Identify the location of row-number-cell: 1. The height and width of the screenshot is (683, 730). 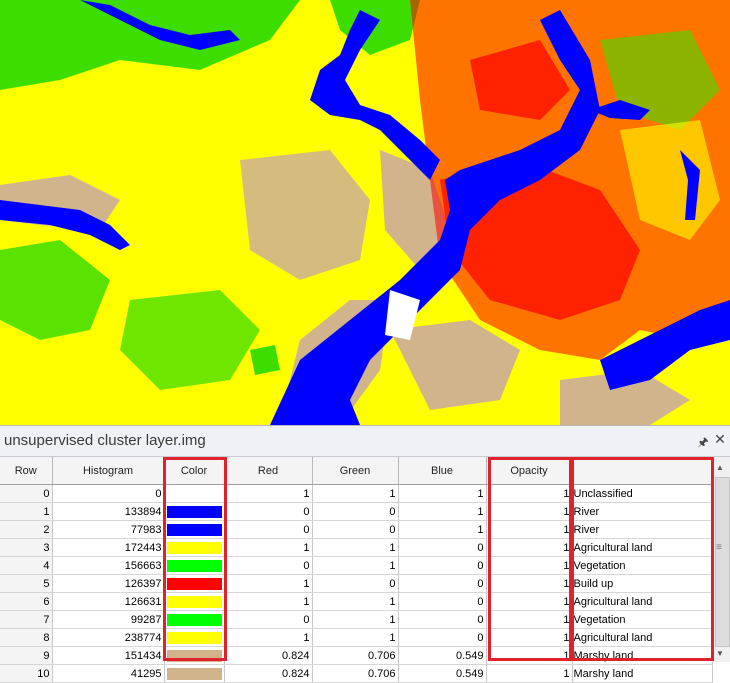
(26, 511).